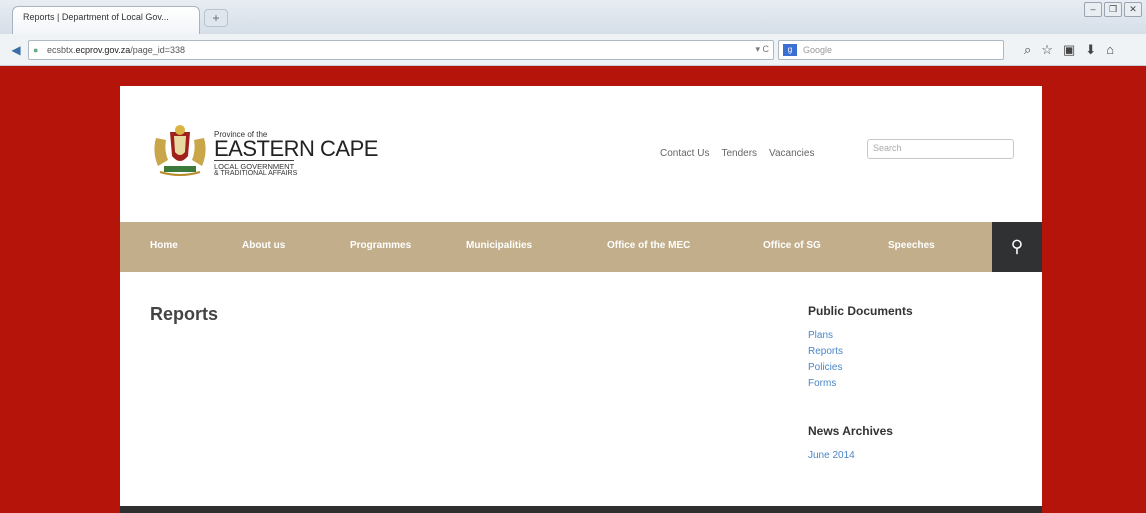 Image resolution: width=1146 pixels, height=513 pixels. I want to click on address-bar: ● ecsbtx.ecprov.gov.za/page_id=338 ▾ C, so click(401, 50).